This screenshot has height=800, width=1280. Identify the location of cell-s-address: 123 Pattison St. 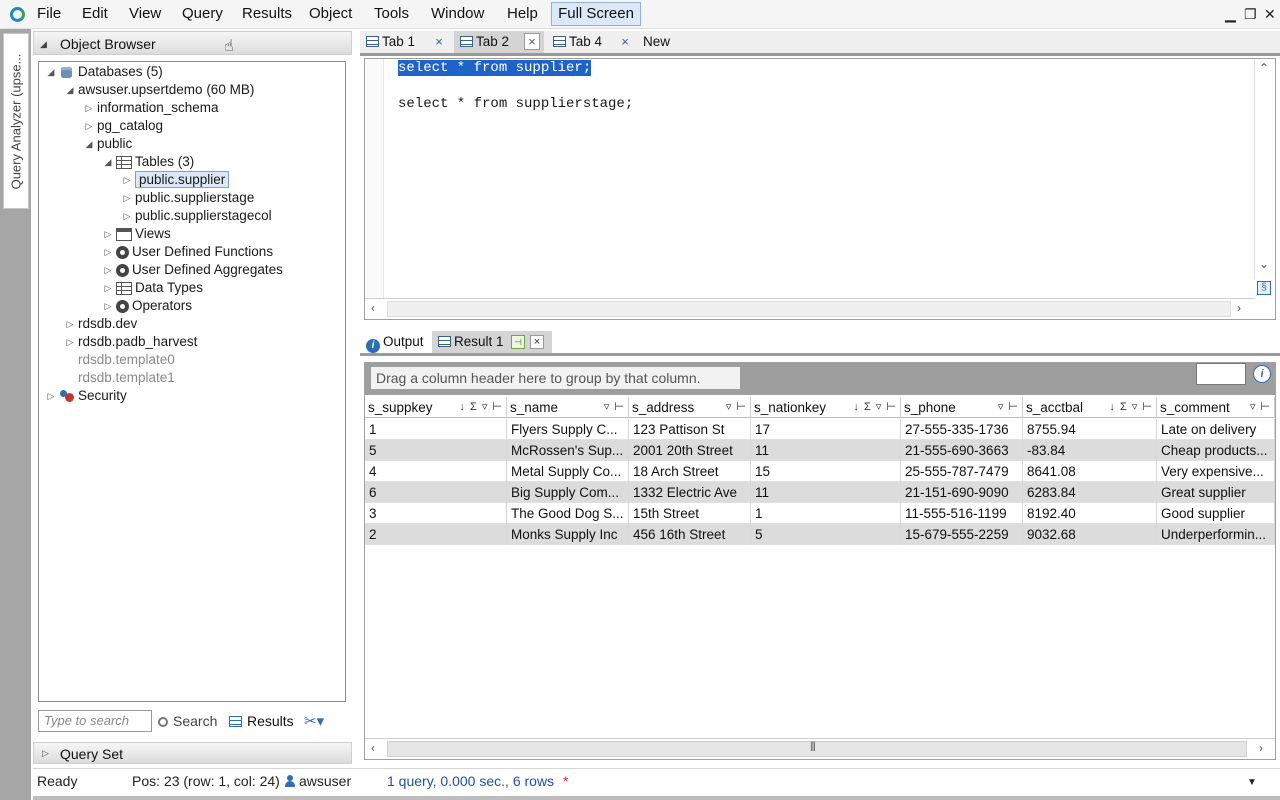
(690, 429).